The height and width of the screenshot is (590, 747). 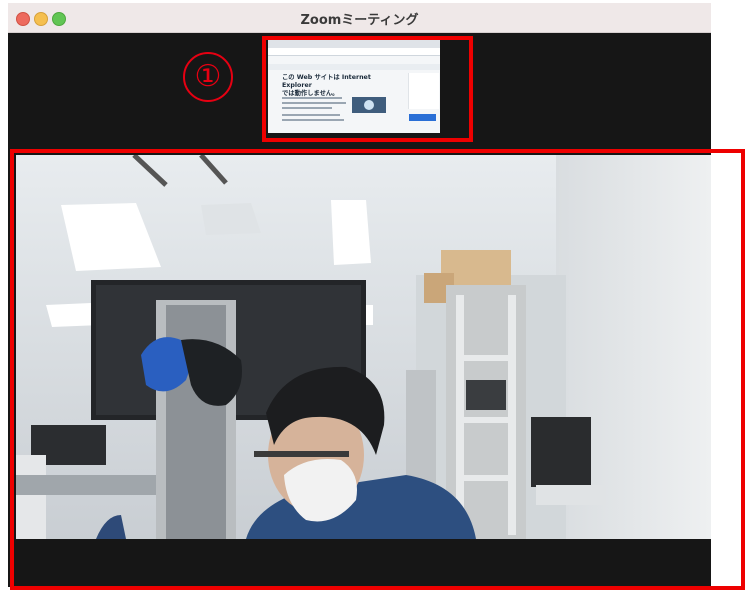 What do you see at coordinates (367, 89) in the screenshot?
I see `thumbnail-highlight-frame` at bounding box center [367, 89].